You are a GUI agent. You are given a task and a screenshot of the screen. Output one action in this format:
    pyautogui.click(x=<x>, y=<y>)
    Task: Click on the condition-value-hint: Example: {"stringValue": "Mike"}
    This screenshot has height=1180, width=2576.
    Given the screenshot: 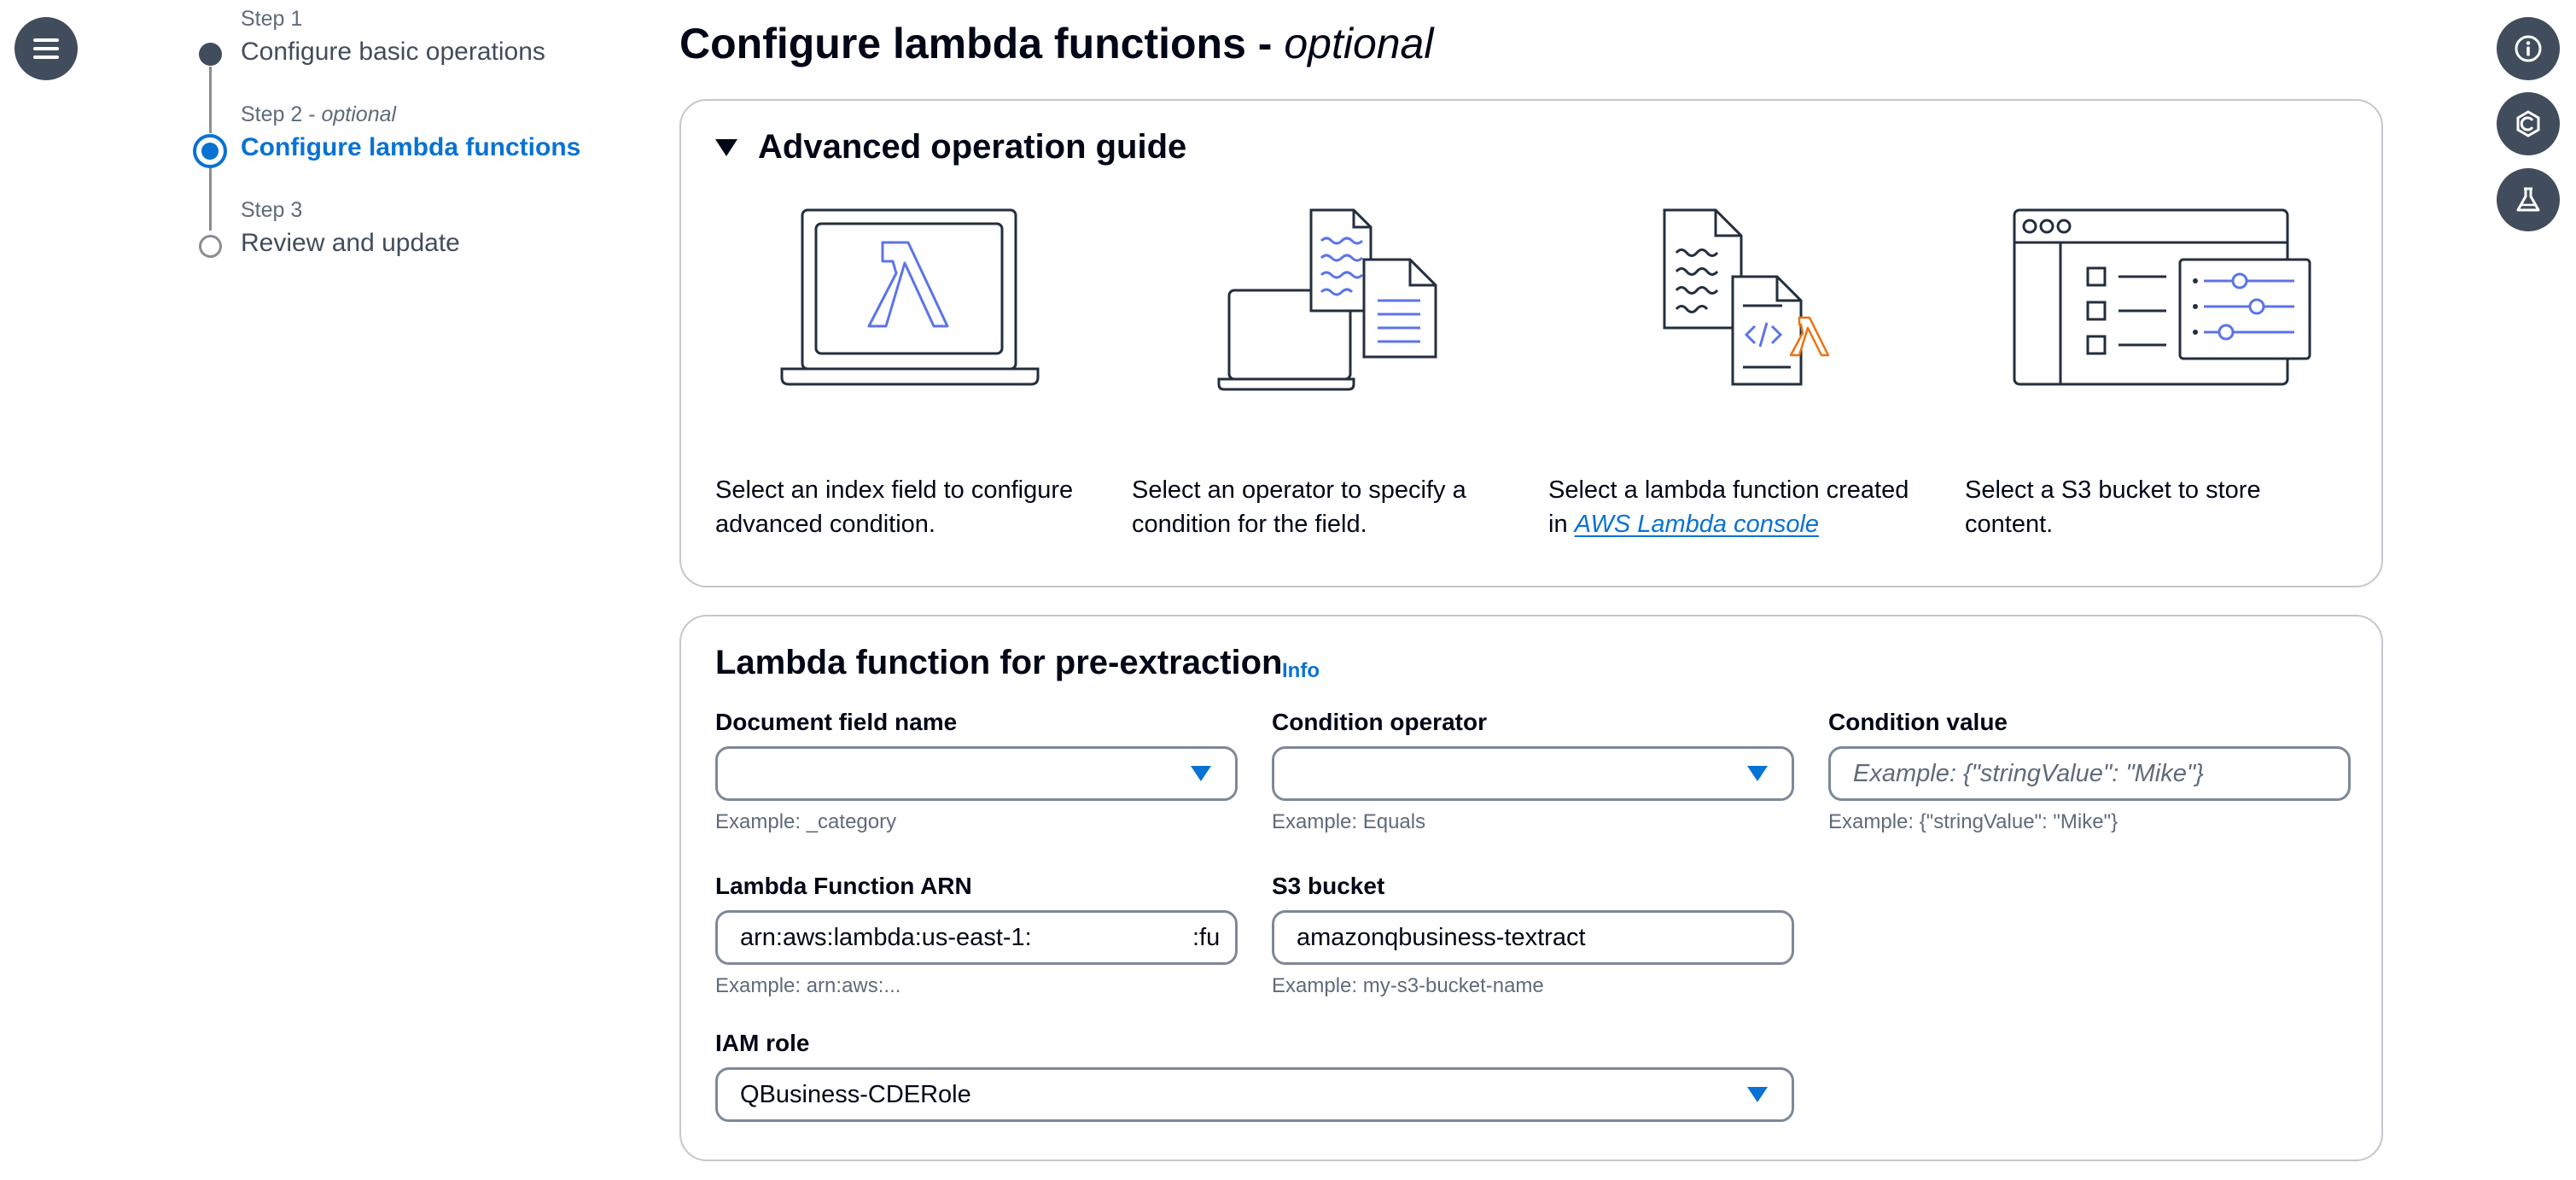 What is the action you would take?
    pyautogui.click(x=1973, y=821)
    